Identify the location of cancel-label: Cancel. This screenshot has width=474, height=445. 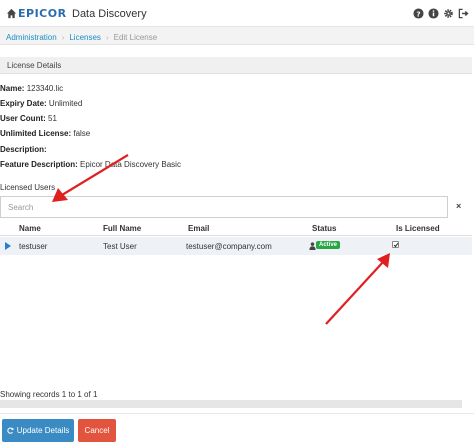
(97, 430).